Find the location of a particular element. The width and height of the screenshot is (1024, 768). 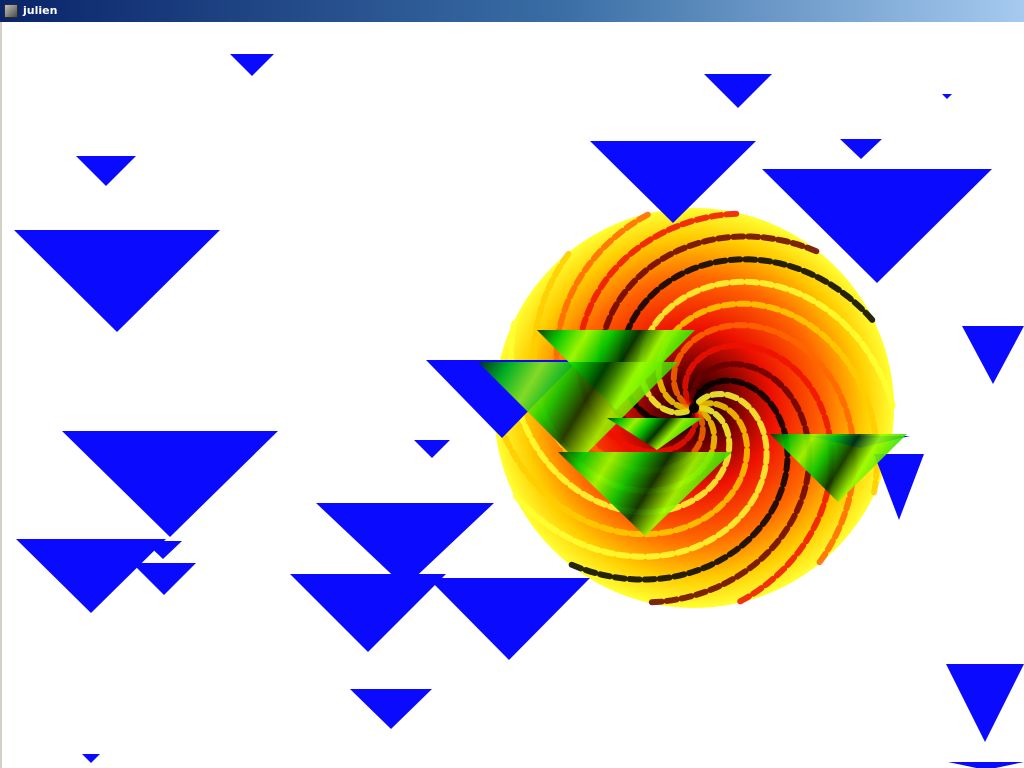

window-title: julien is located at coordinates (40, 10).